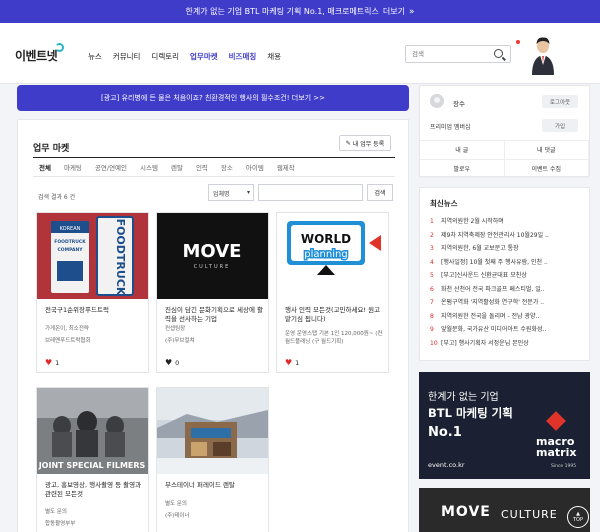 Image resolution: width=600 pixels, height=532 pixels. What do you see at coordinates (177, 510) in the screenshot?
I see `card-company: 별도 문의 (주)테이너` at bounding box center [177, 510].